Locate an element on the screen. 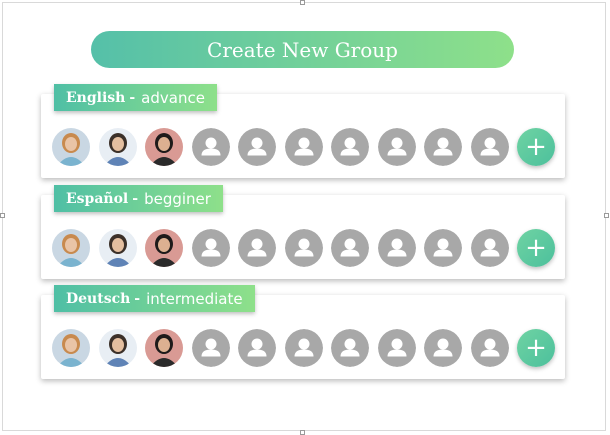  group-tag: Deutsch - intermediate is located at coordinates (154, 298).